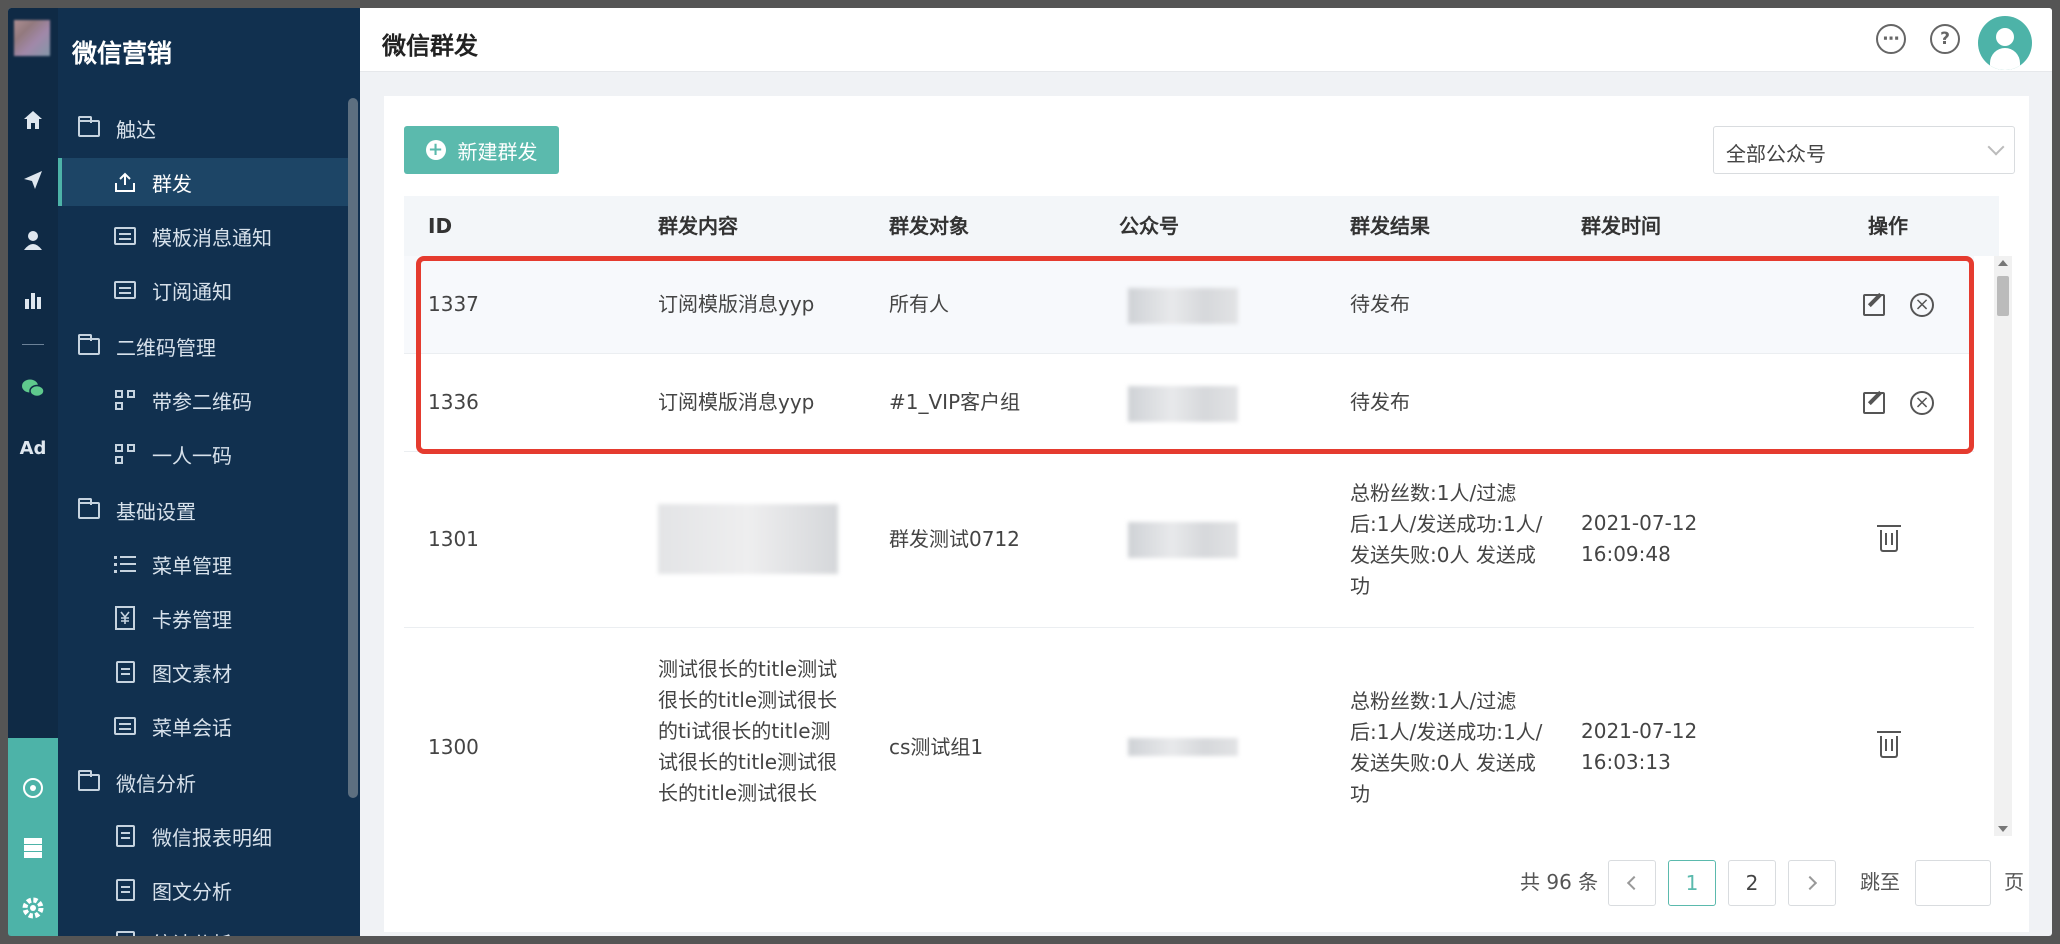  What do you see at coordinates (1201, 226) in the screenshot?
I see `table-header: ID 群发内容 群发对象 公众号 群发结果 群发时间 操作` at bounding box center [1201, 226].